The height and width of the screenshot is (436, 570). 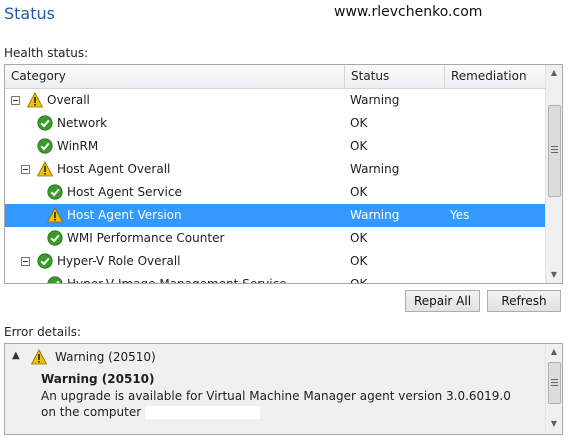 What do you see at coordinates (43, 332) in the screenshot?
I see `error-details-label: Error details:` at bounding box center [43, 332].